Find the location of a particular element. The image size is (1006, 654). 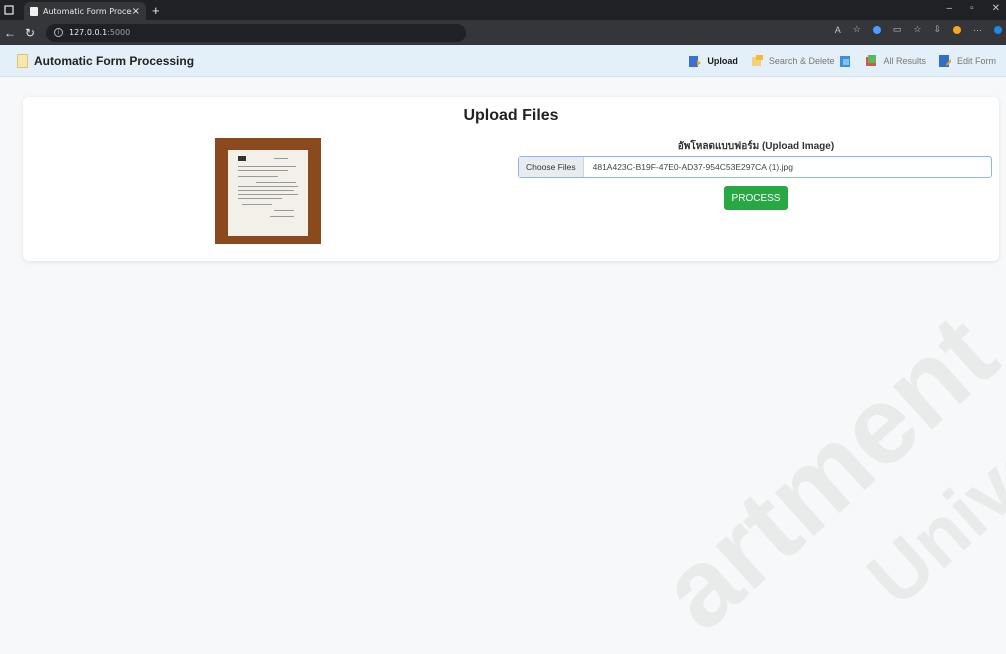

close-window-icon: ✕ is located at coordinates (996, 8).